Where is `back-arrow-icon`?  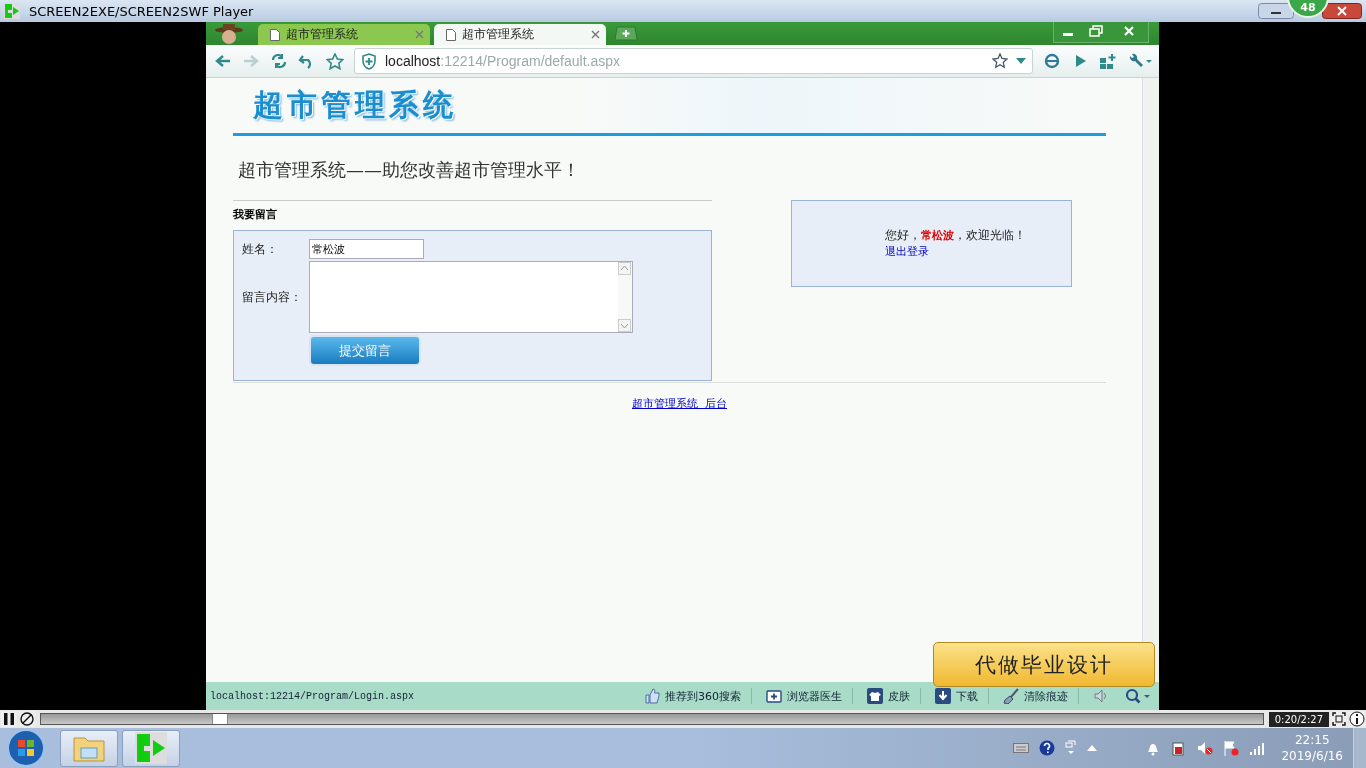
back-arrow-icon is located at coordinates (223, 61).